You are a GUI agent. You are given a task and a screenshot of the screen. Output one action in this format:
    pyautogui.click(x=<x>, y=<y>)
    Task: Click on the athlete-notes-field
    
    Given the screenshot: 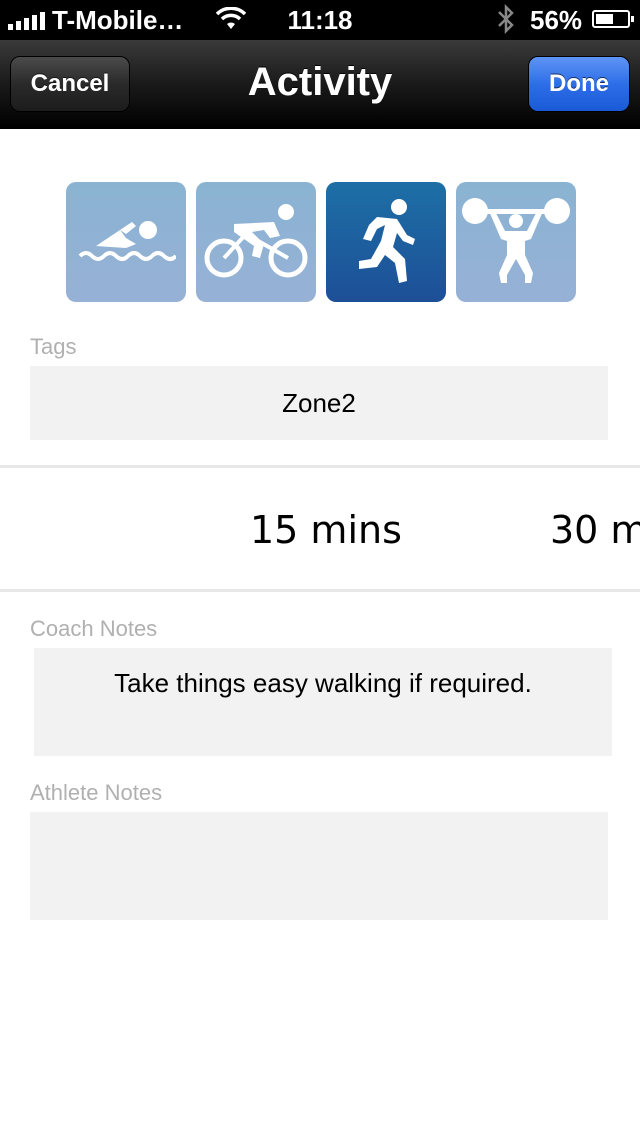 What is the action you would take?
    pyautogui.click(x=319, y=866)
    